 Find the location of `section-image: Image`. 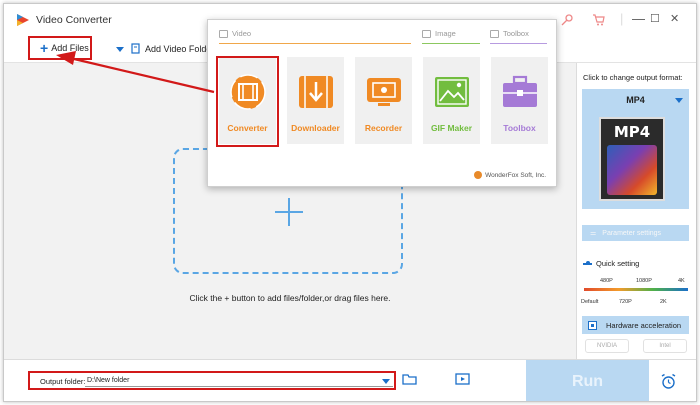

section-image: Image is located at coordinates (439, 33).